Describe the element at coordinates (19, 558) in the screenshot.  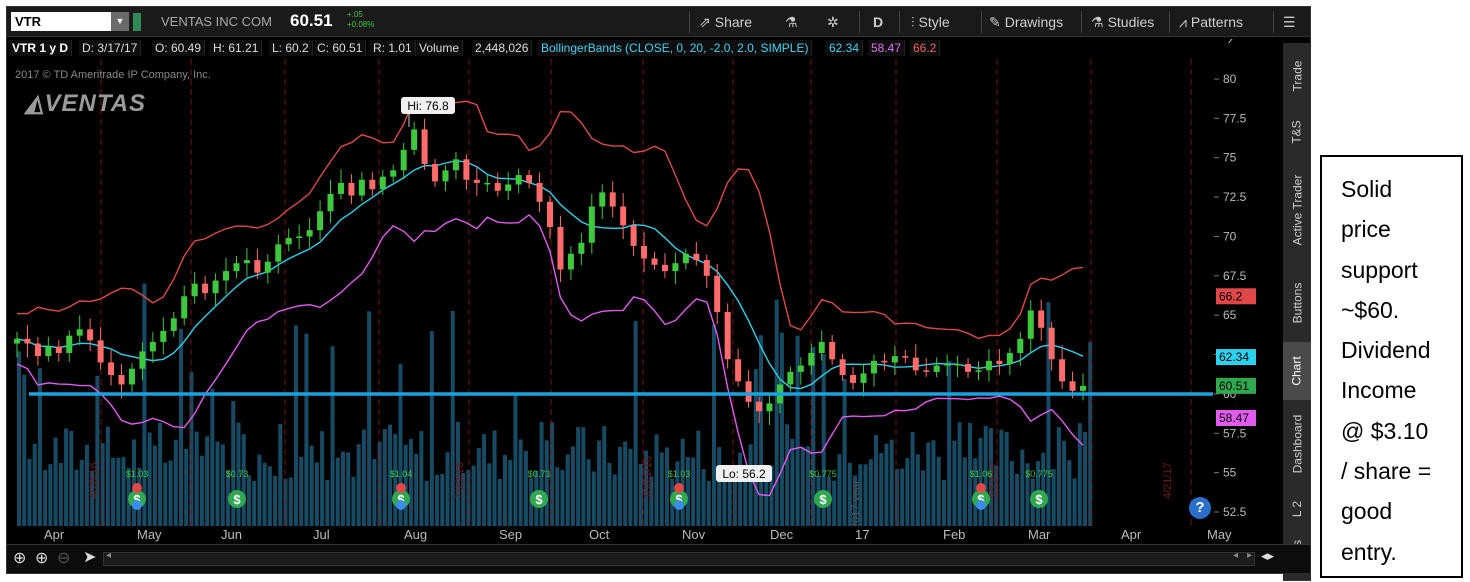
I see `pan-crosshair-icon: ⊕` at that location.